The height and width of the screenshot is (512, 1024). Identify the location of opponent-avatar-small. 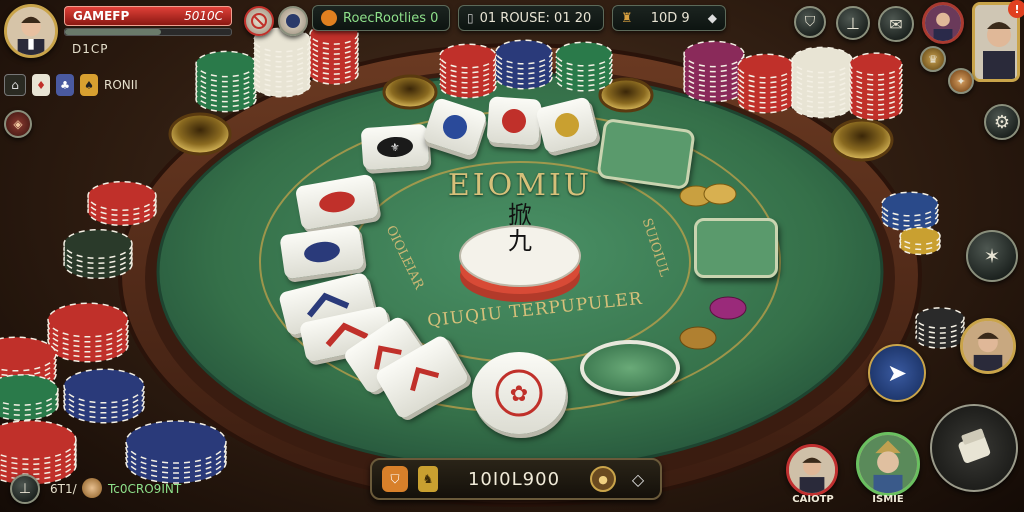
(943, 23).